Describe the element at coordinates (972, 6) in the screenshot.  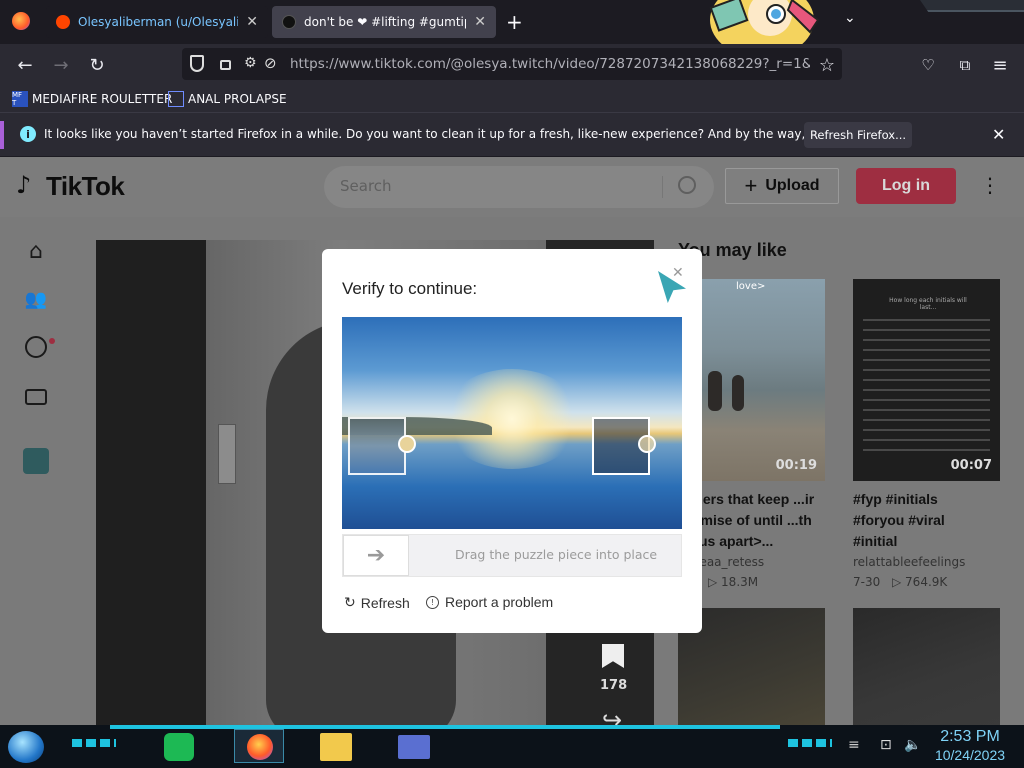
I see `window-decoration` at that location.